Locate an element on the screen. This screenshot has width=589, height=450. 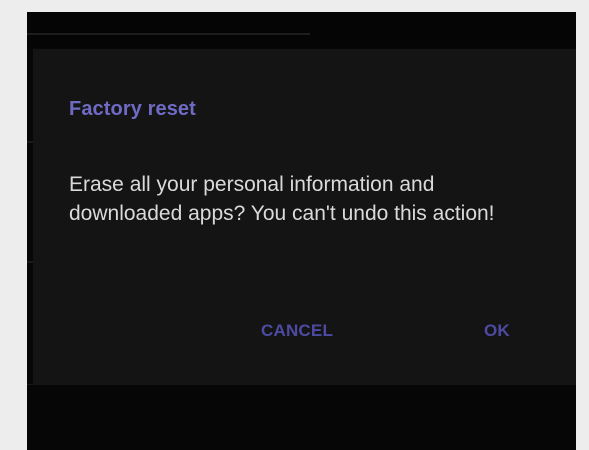
background-area is located at coordinates (301, 417).